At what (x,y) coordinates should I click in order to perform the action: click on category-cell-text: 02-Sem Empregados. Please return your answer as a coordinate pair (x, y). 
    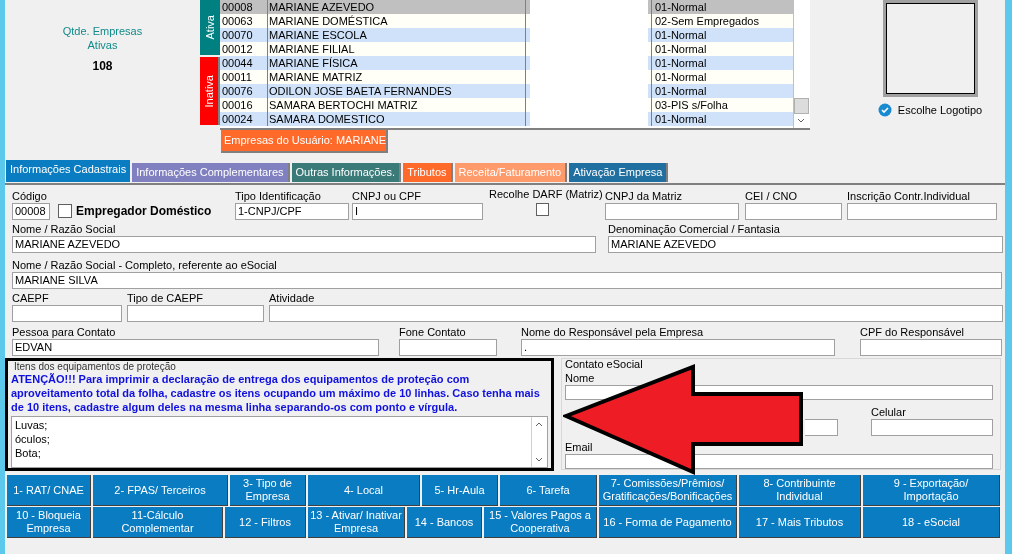
    Looking at the image, I should click on (707, 21).